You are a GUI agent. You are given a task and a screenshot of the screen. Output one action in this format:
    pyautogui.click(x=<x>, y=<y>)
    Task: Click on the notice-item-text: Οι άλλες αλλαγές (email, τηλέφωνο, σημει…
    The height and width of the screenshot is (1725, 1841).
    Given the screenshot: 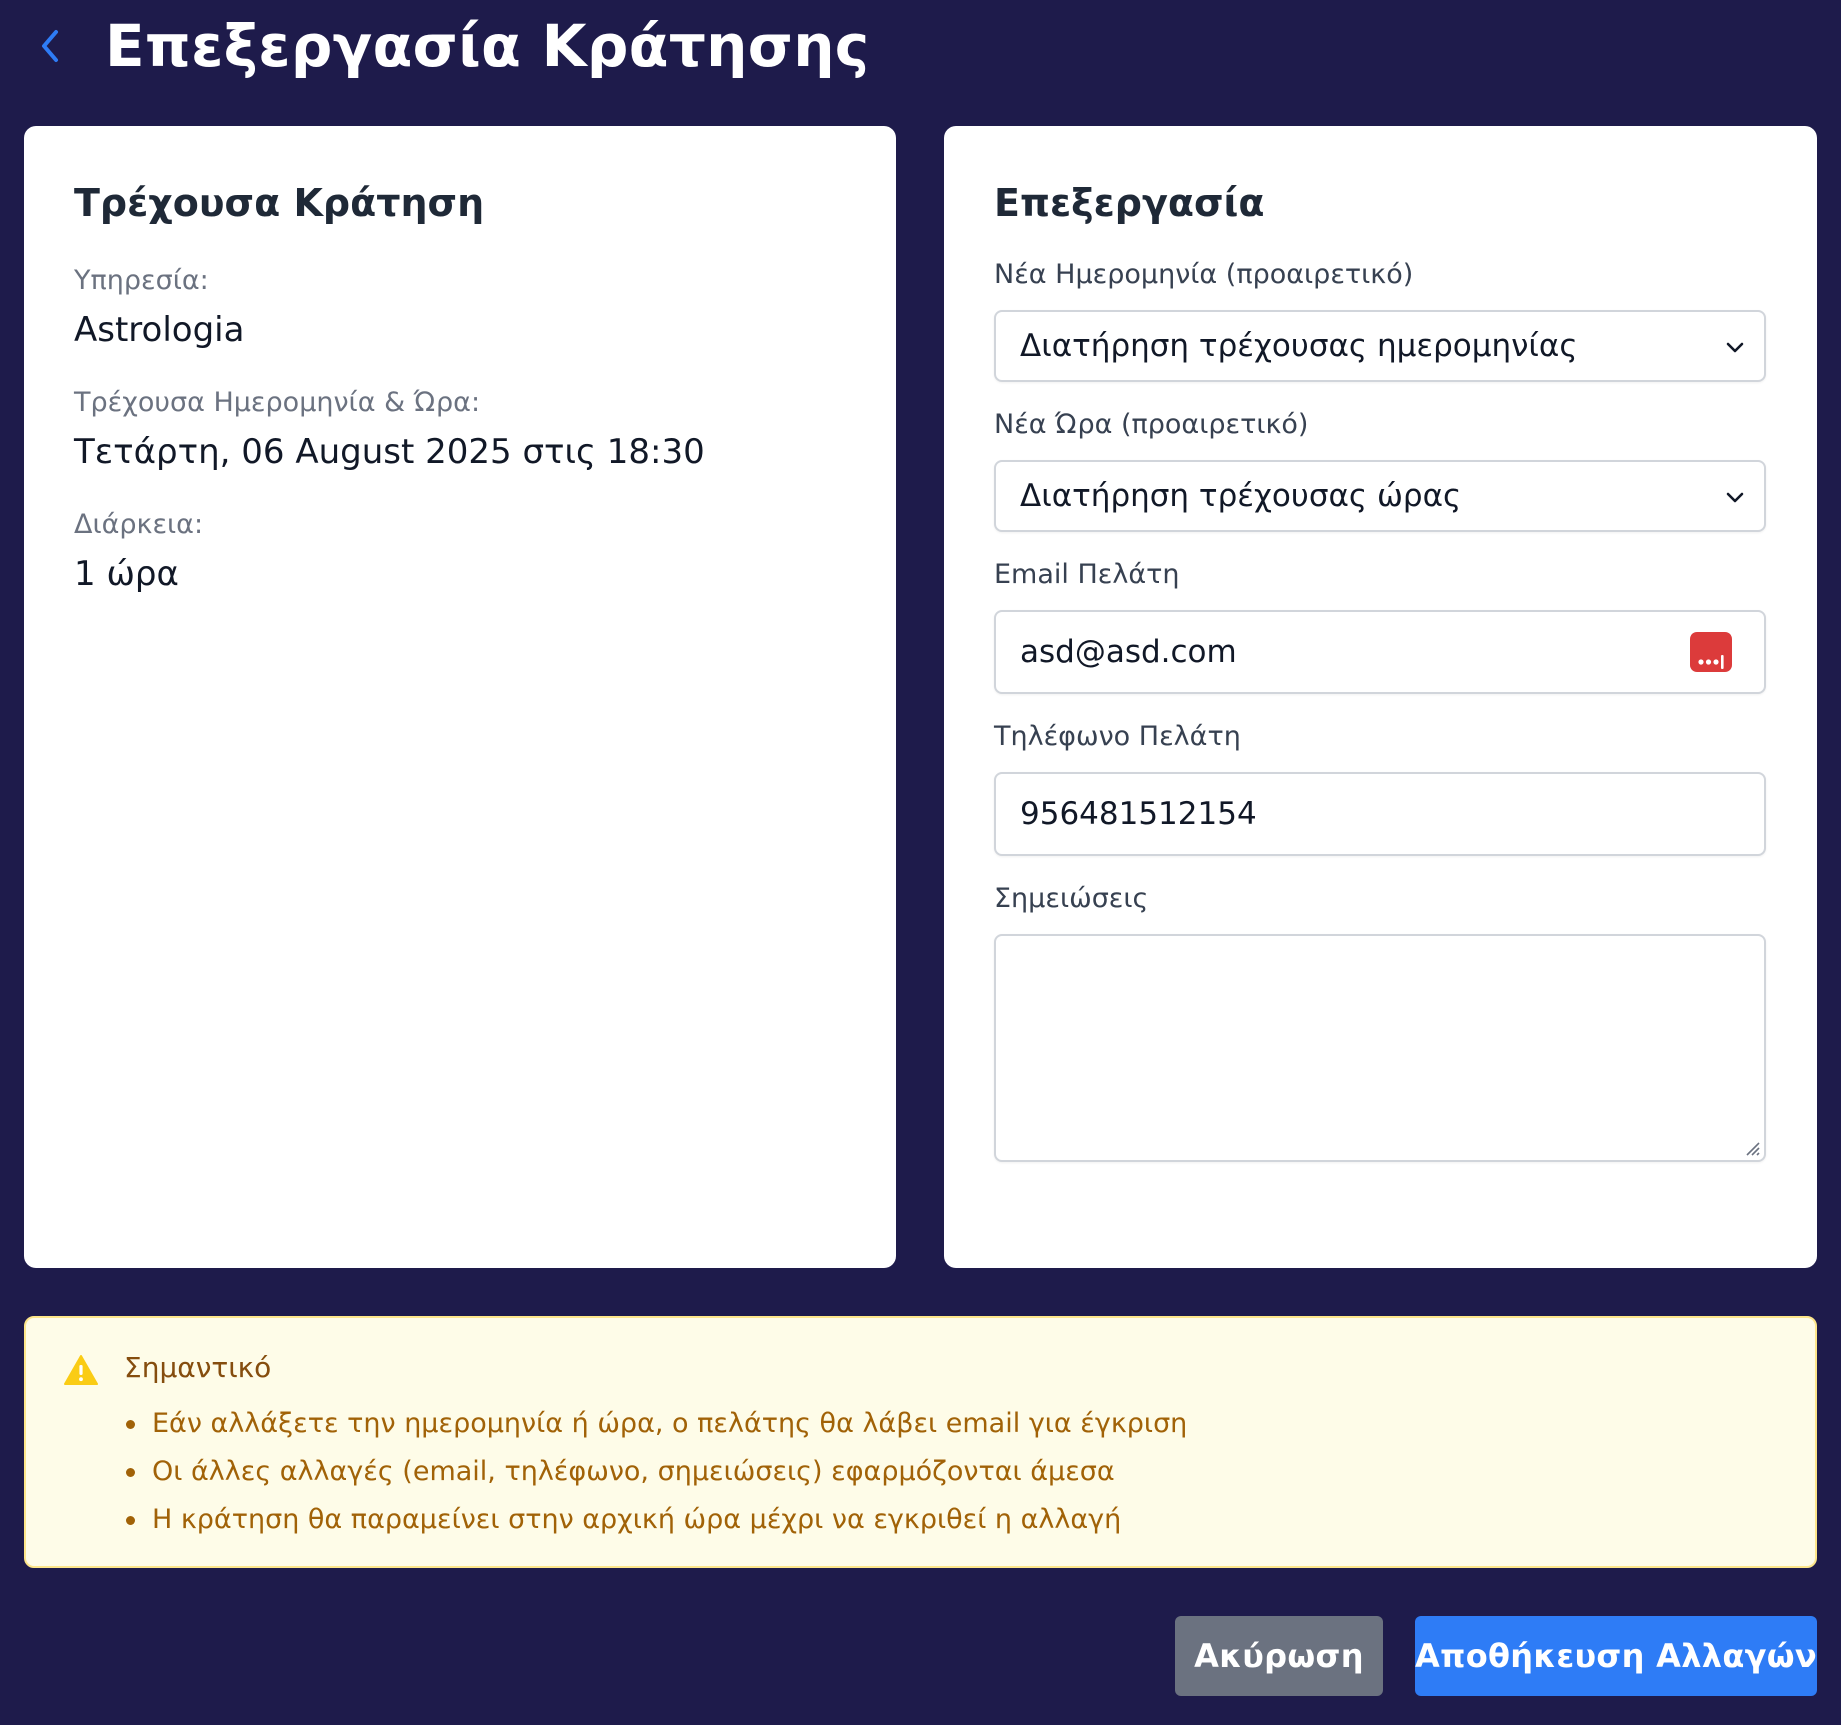 What is the action you would take?
    pyautogui.click(x=633, y=1471)
    